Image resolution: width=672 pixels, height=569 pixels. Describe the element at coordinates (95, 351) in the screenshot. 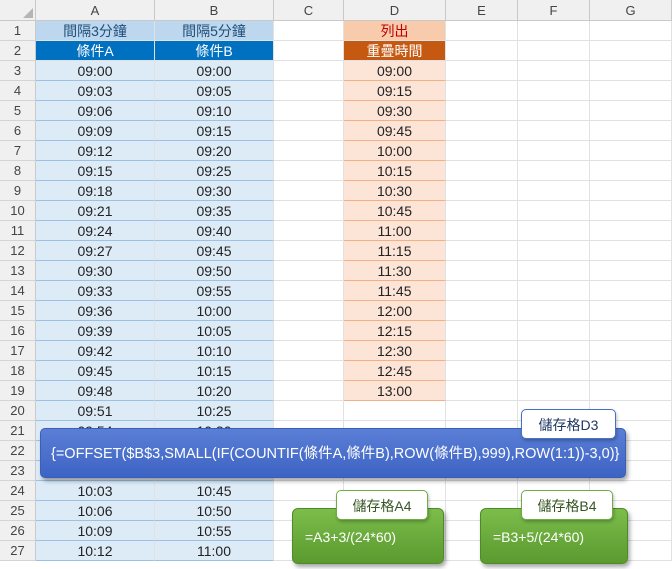

I see `cell-a17: 09:42` at that location.